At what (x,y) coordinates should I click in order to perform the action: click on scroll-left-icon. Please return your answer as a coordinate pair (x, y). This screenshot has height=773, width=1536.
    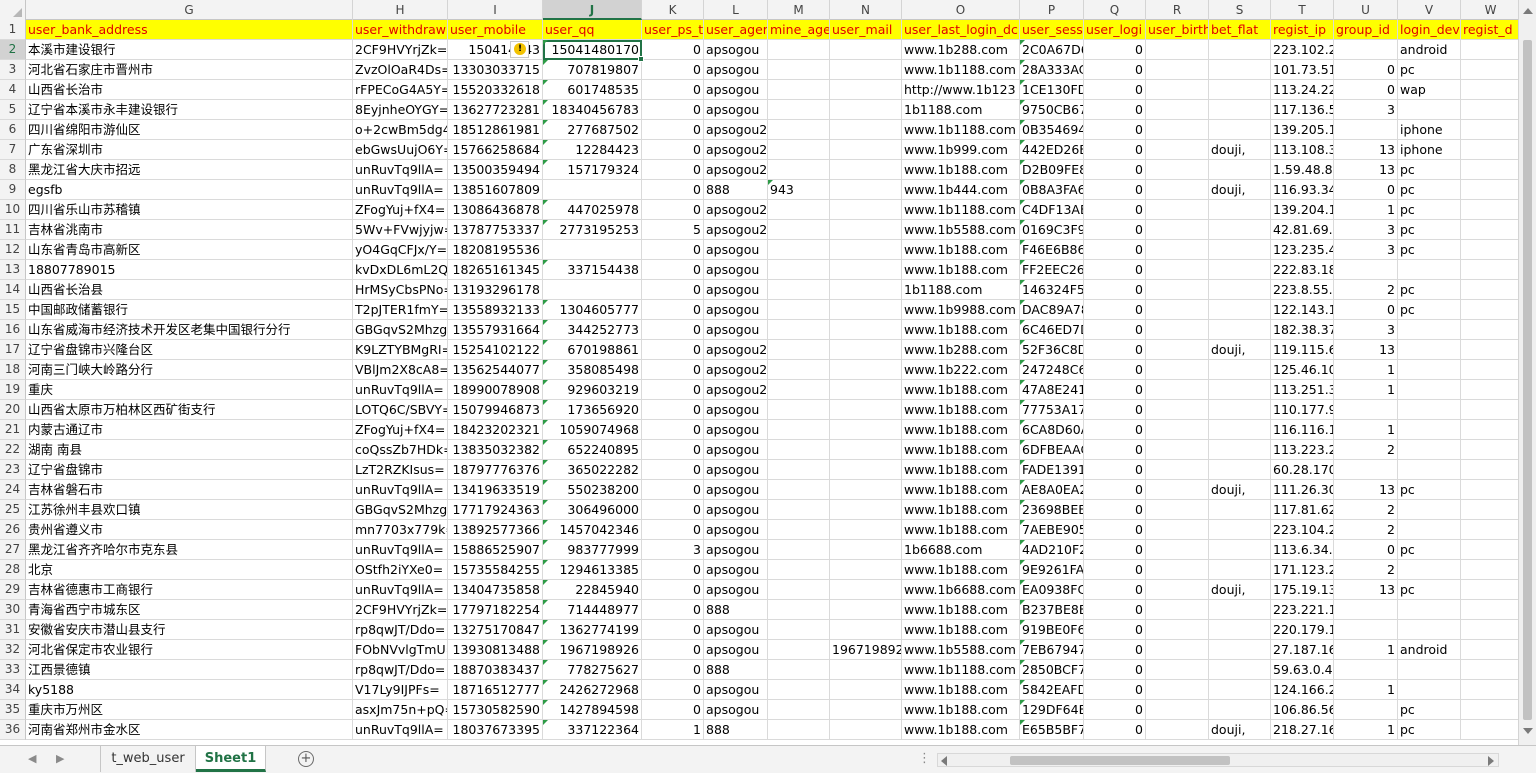
    Looking at the image, I should click on (944, 761).